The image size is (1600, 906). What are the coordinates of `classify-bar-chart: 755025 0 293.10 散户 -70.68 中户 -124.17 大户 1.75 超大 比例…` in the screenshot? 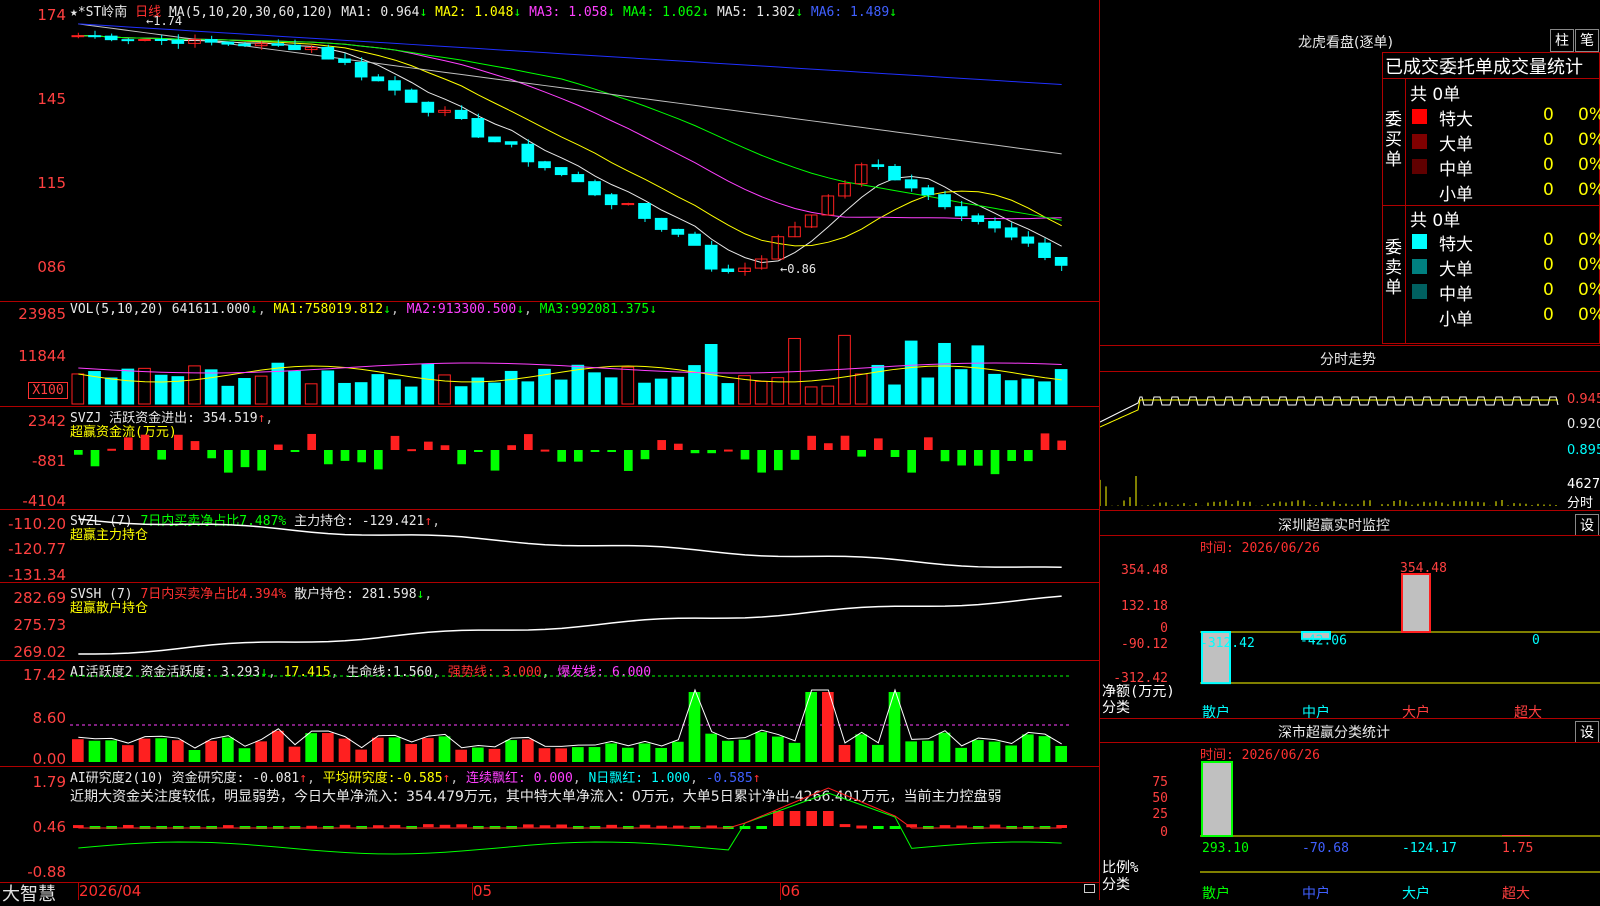 It's located at (1350, 830).